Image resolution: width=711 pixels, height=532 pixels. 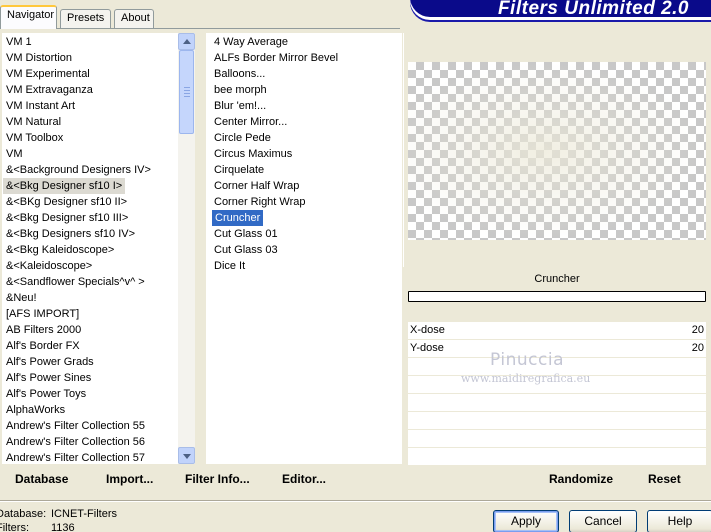 I want to click on database-value: ICNET-Filters, so click(x=84, y=514).